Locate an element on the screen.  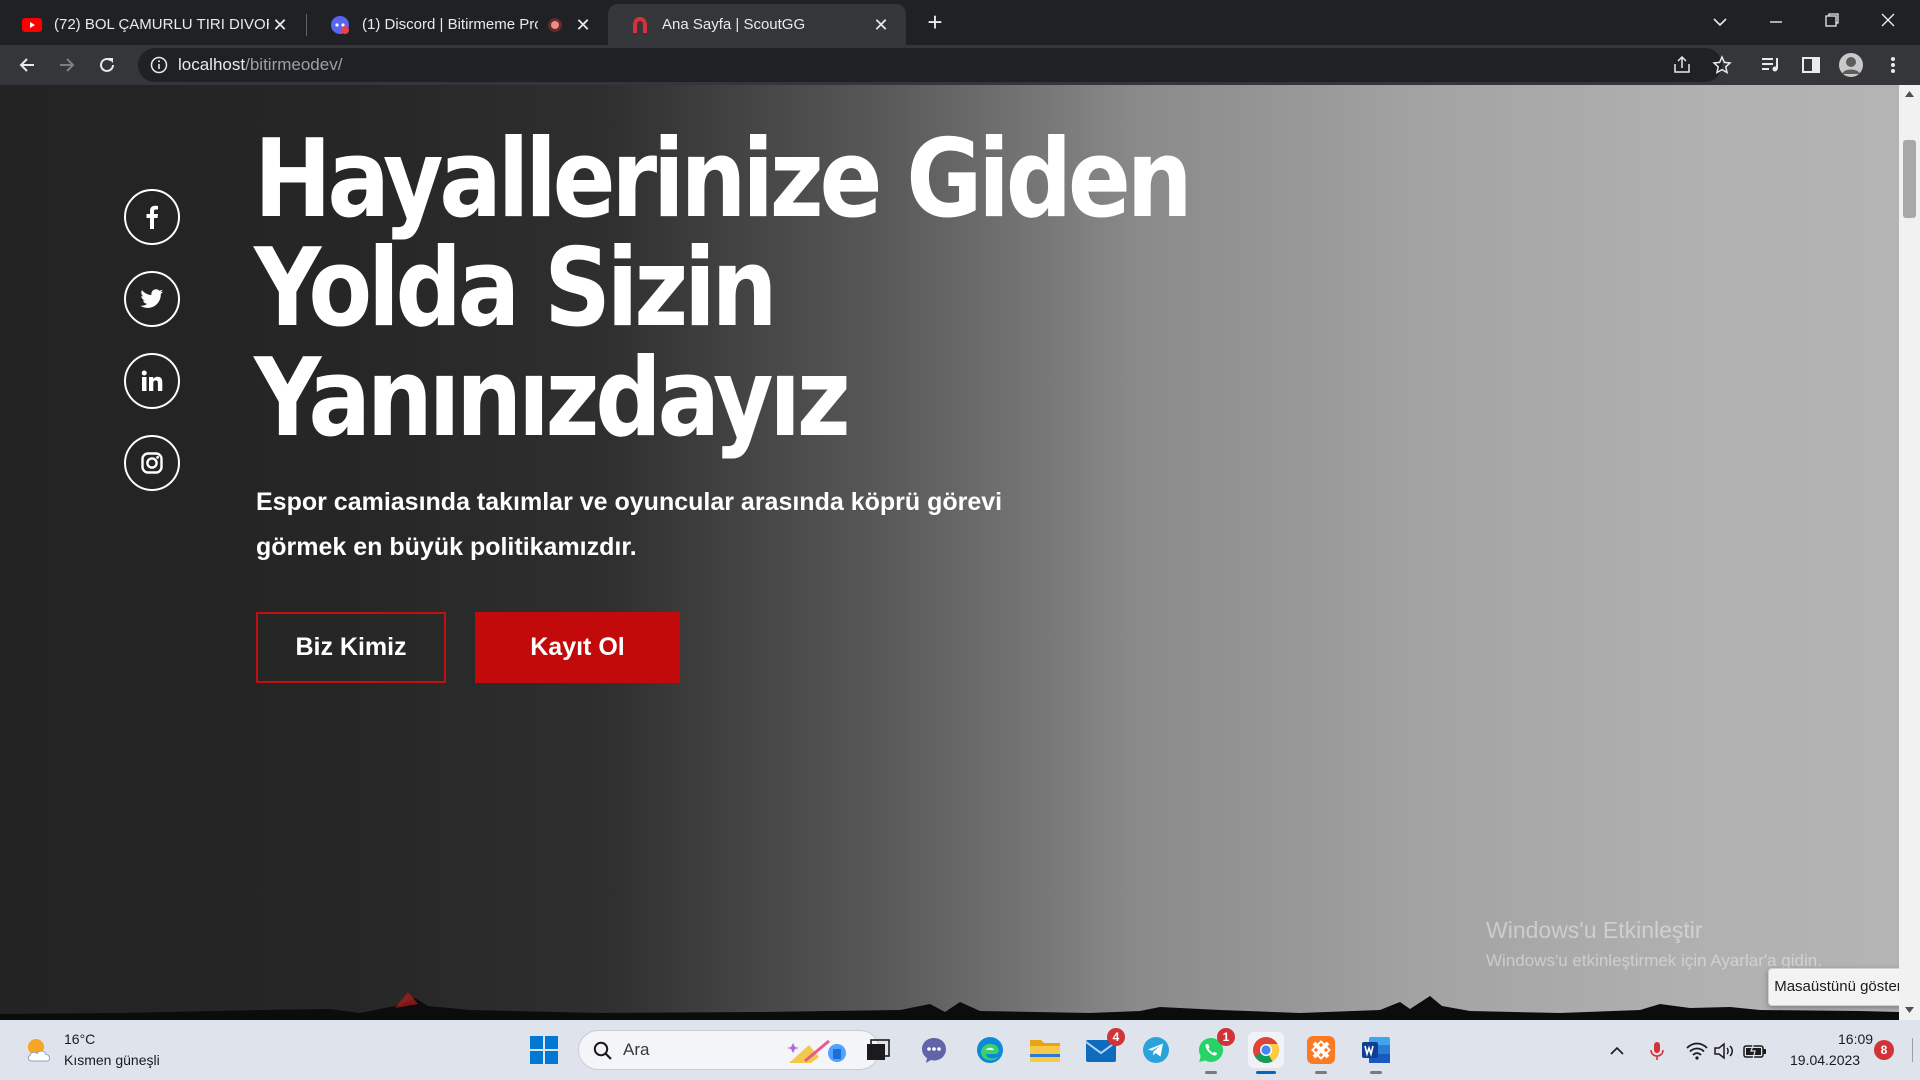
hero-headline-line-3: Yanınızdayız is located at coordinates (552, 398).